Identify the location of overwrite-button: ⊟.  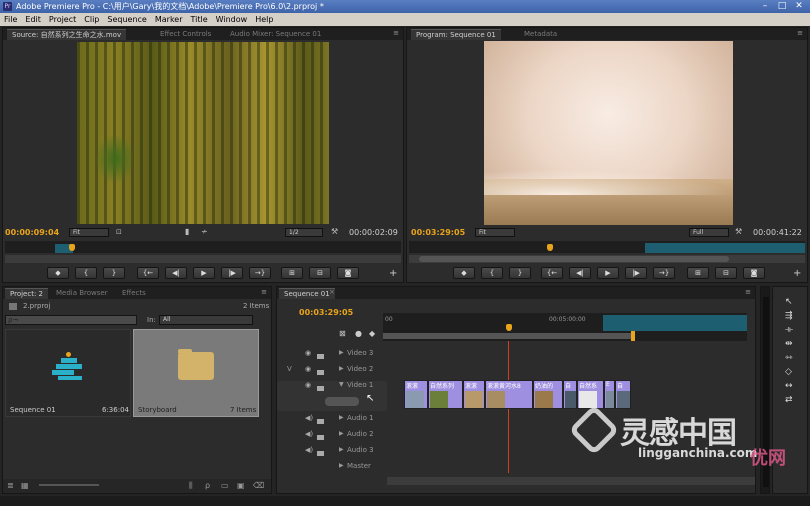
(320, 273).